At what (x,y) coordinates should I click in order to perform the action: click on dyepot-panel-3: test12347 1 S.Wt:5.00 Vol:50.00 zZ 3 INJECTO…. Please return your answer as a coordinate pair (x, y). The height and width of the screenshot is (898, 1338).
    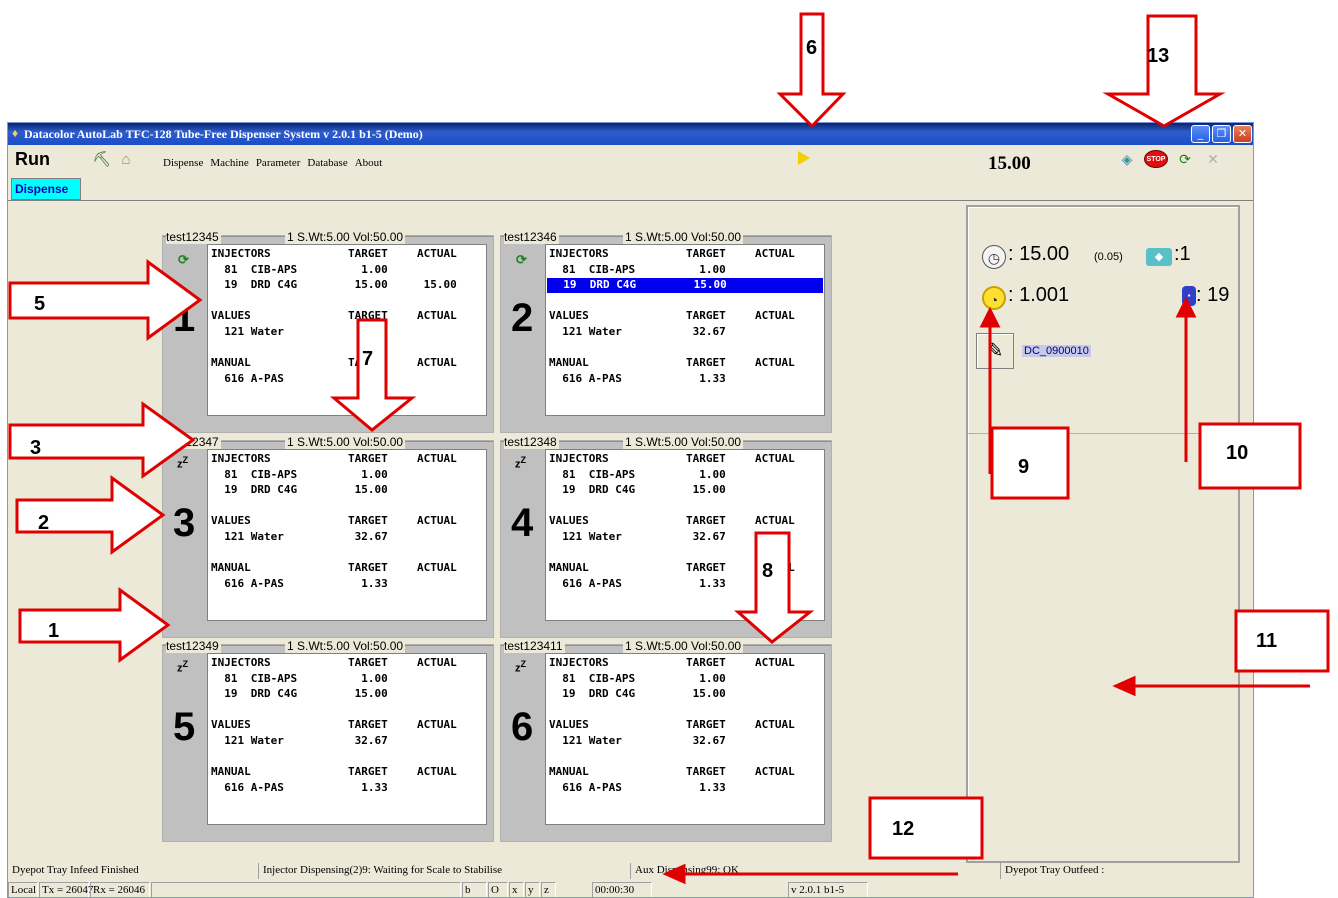
    Looking at the image, I should click on (328, 536).